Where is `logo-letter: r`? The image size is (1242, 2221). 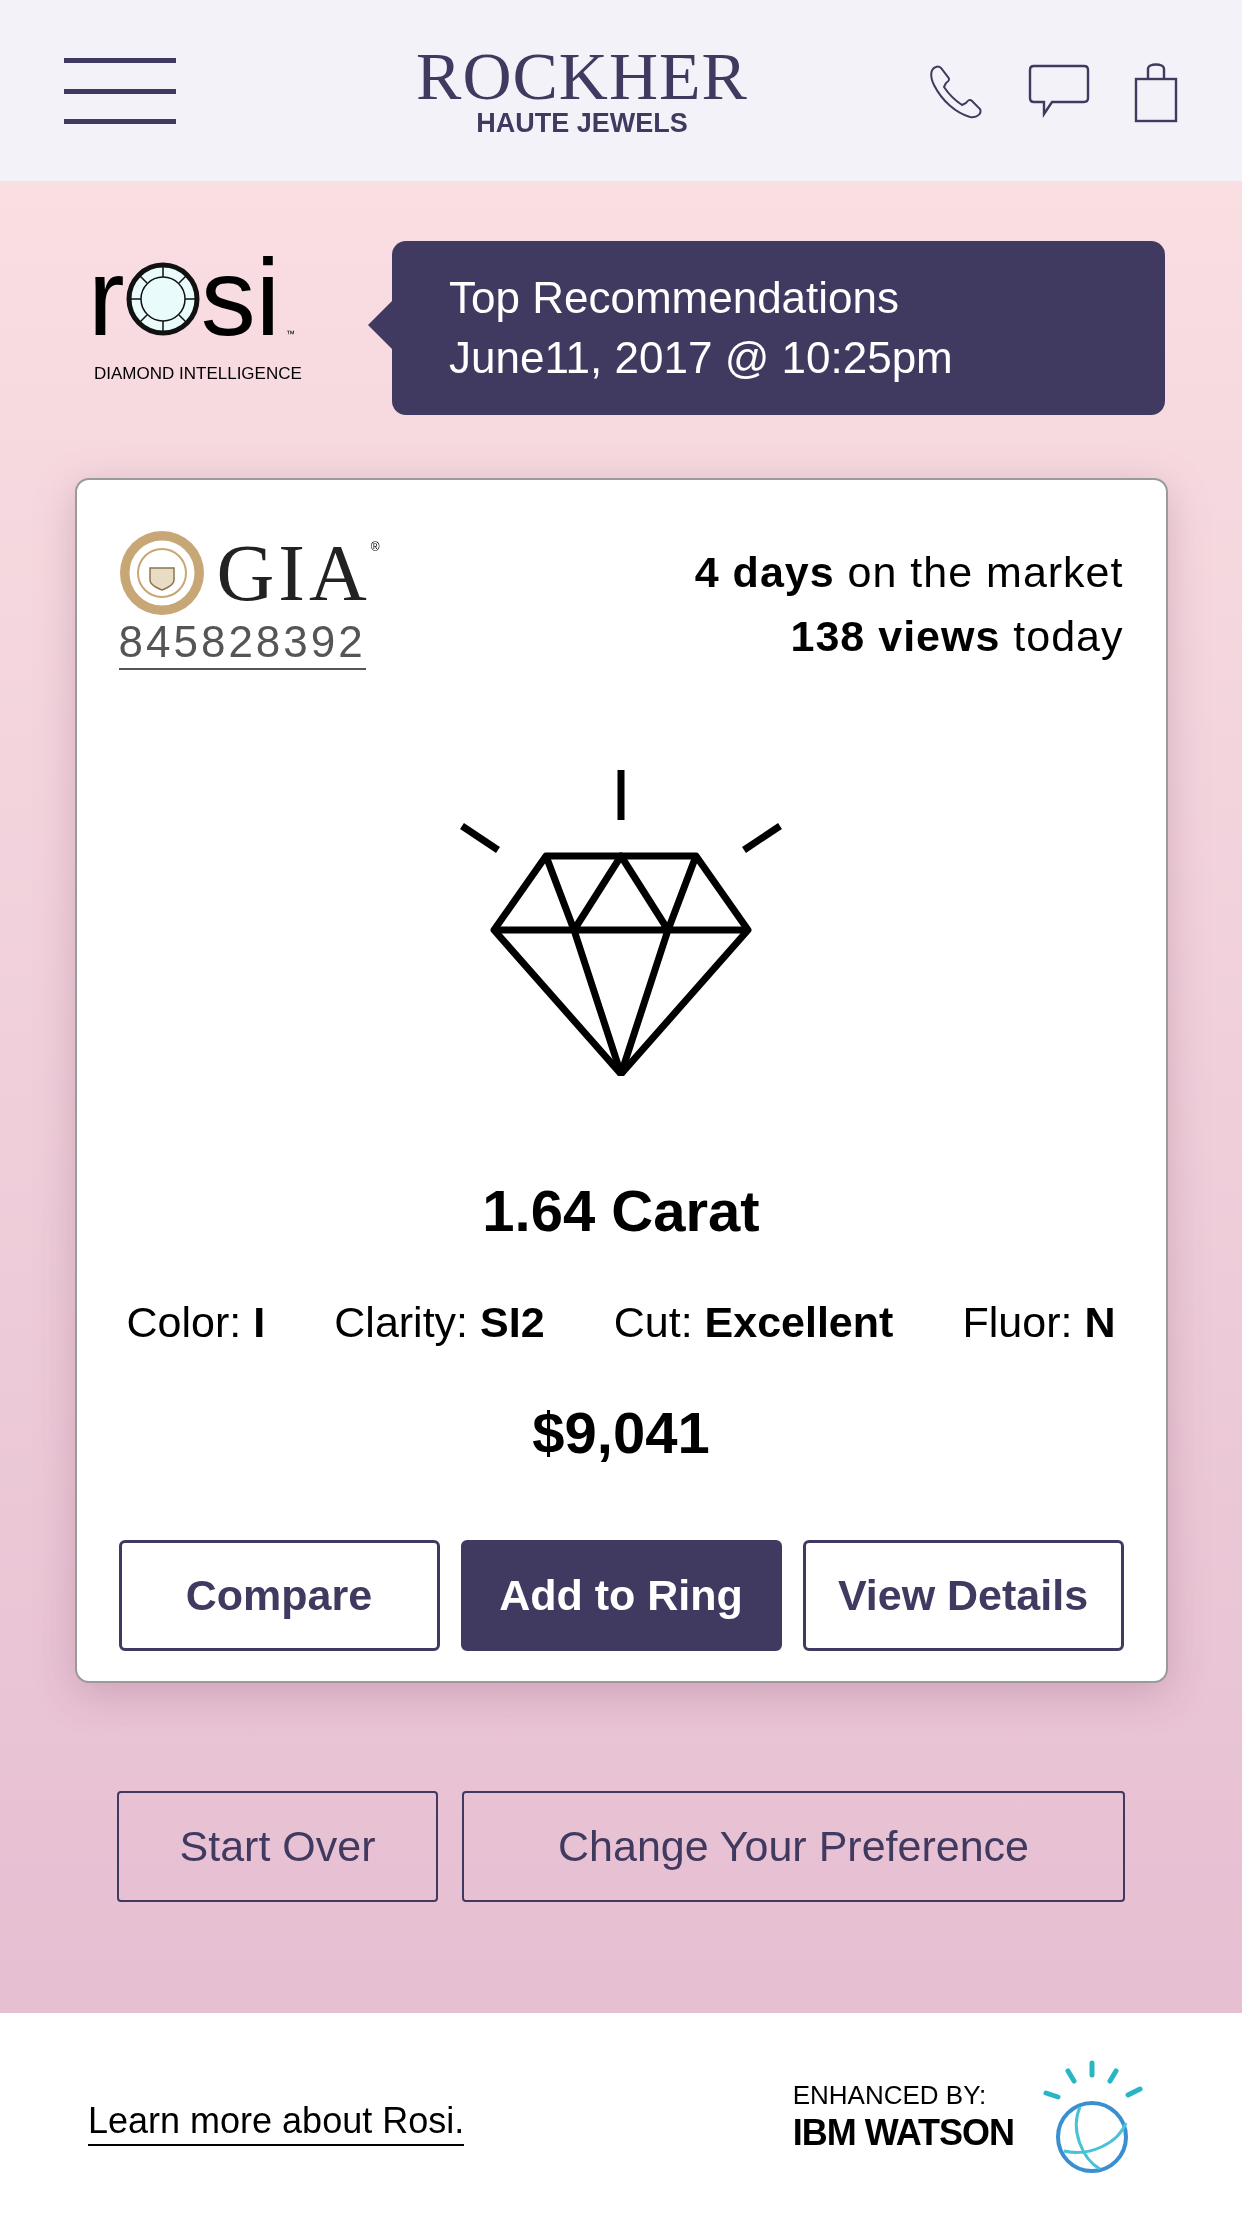 logo-letter: r is located at coordinates (106, 297).